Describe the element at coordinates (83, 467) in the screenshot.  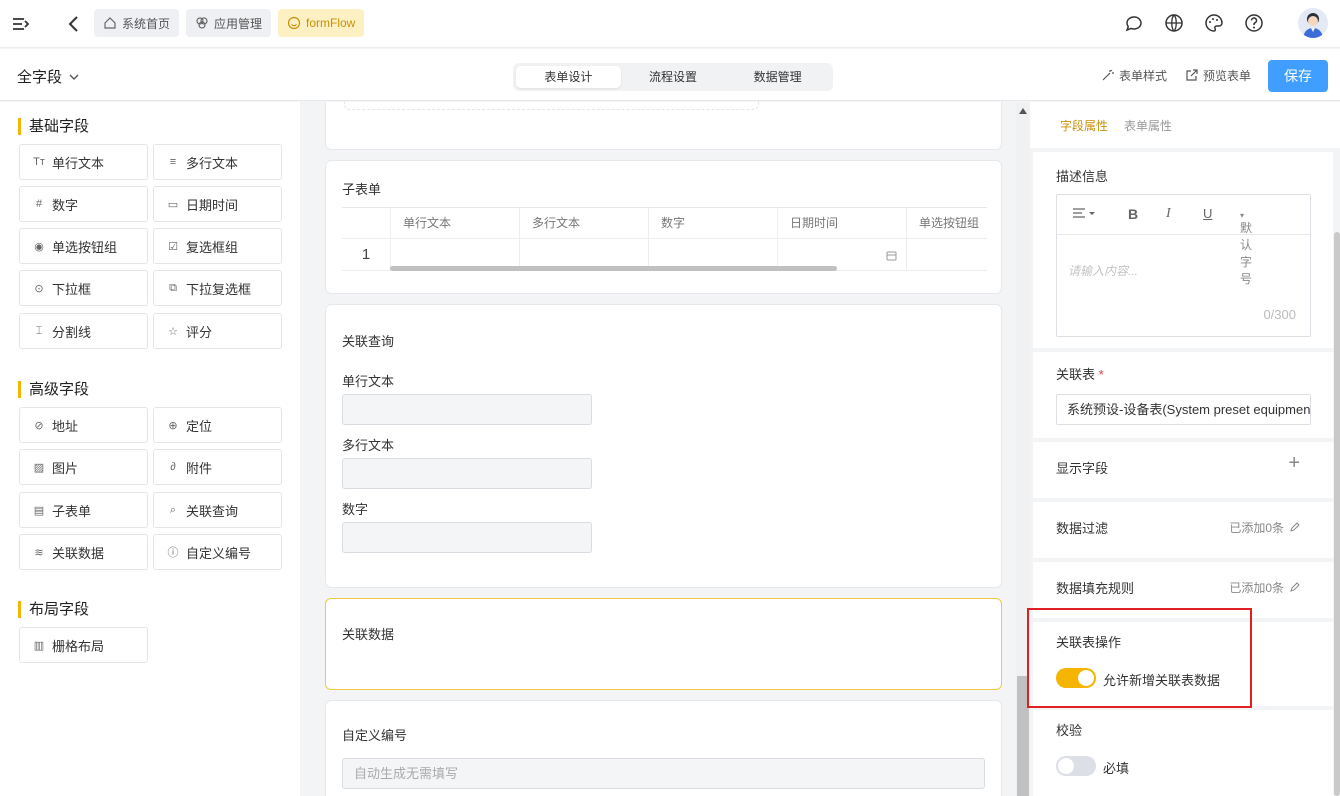
I see `field-image: ▨ 图片` at that location.